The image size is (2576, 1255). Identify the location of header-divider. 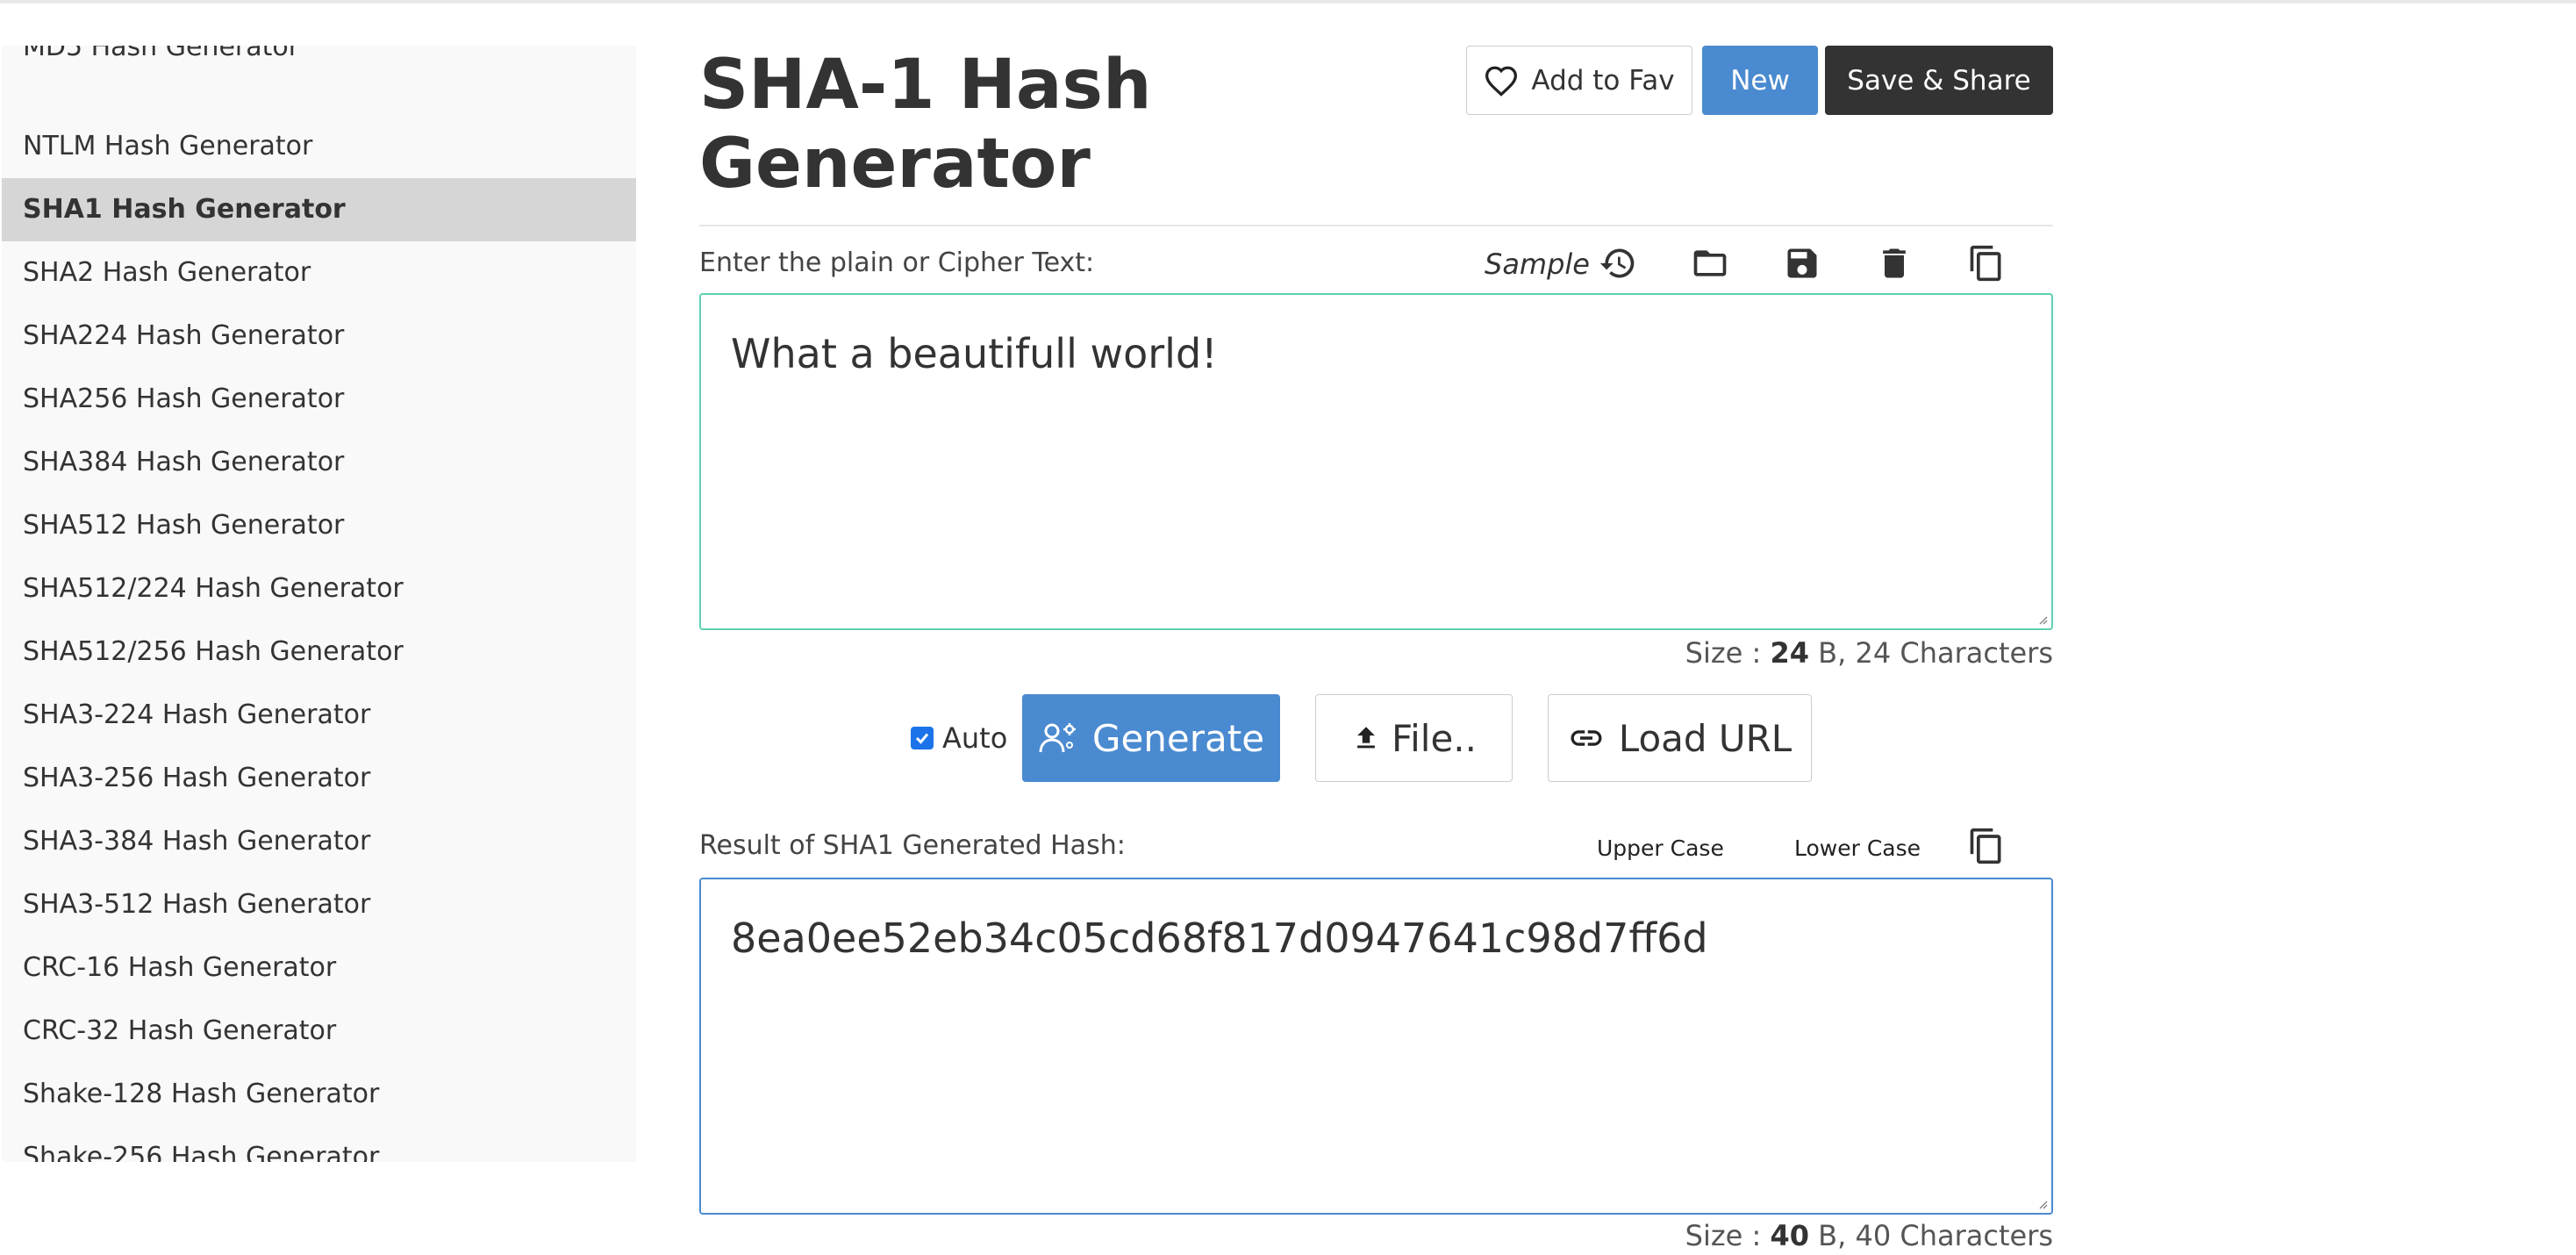
(1376, 226).